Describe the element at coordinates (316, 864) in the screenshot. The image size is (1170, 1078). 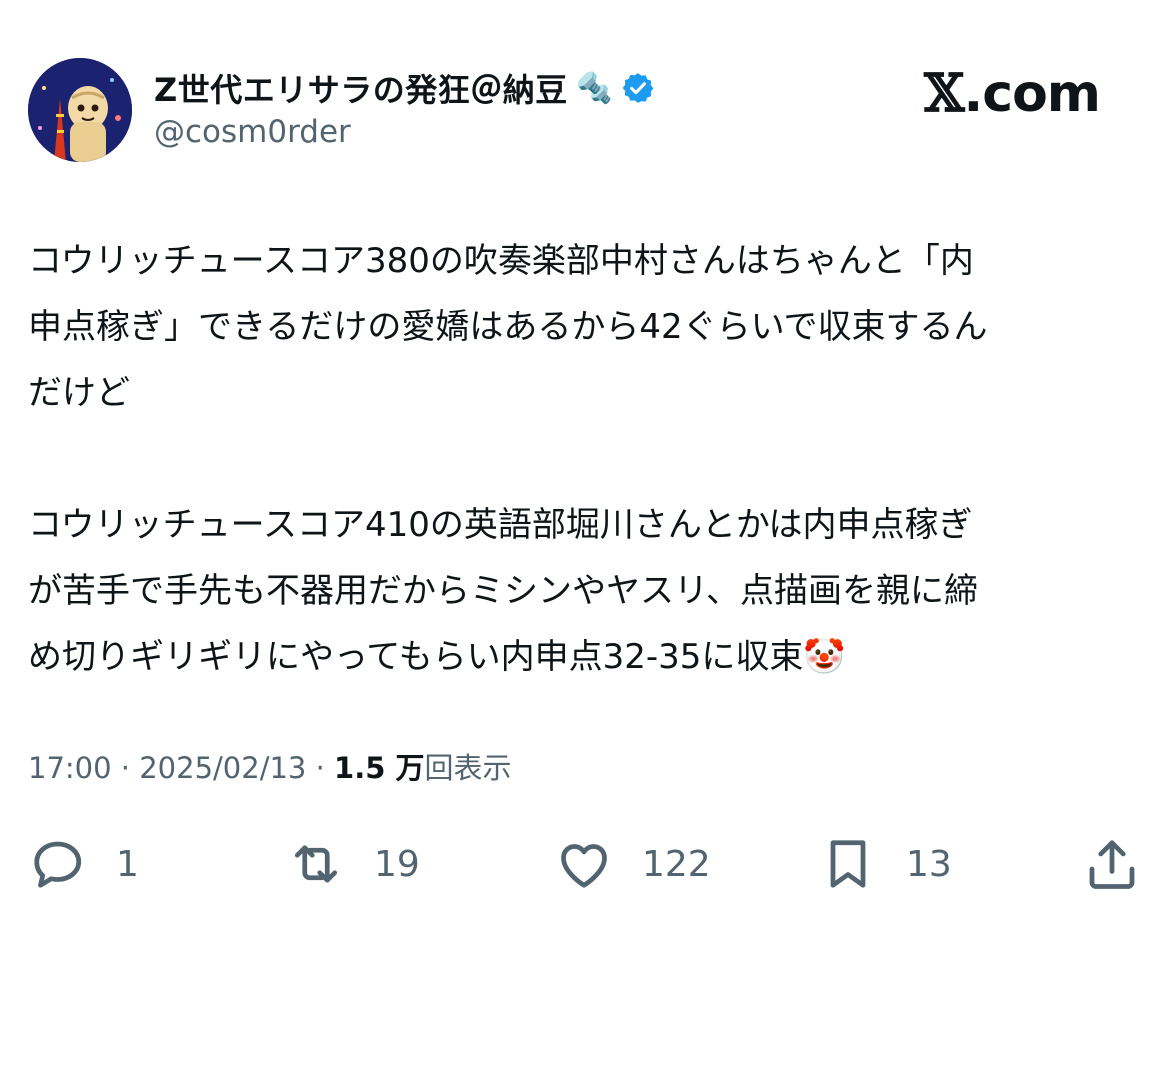
I see `retweet-icon` at that location.